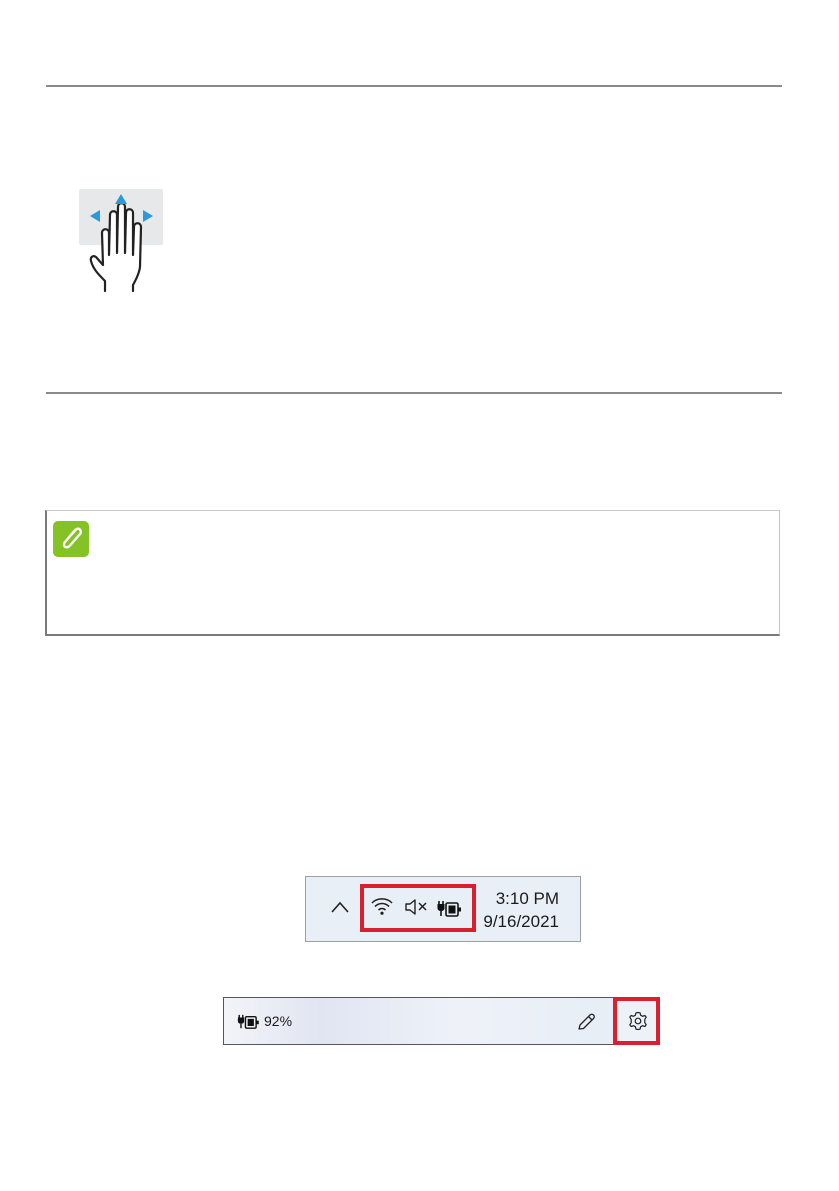 The image size is (839, 1191). I want to click on battery-percentage: 92%, so click(278, 1021).